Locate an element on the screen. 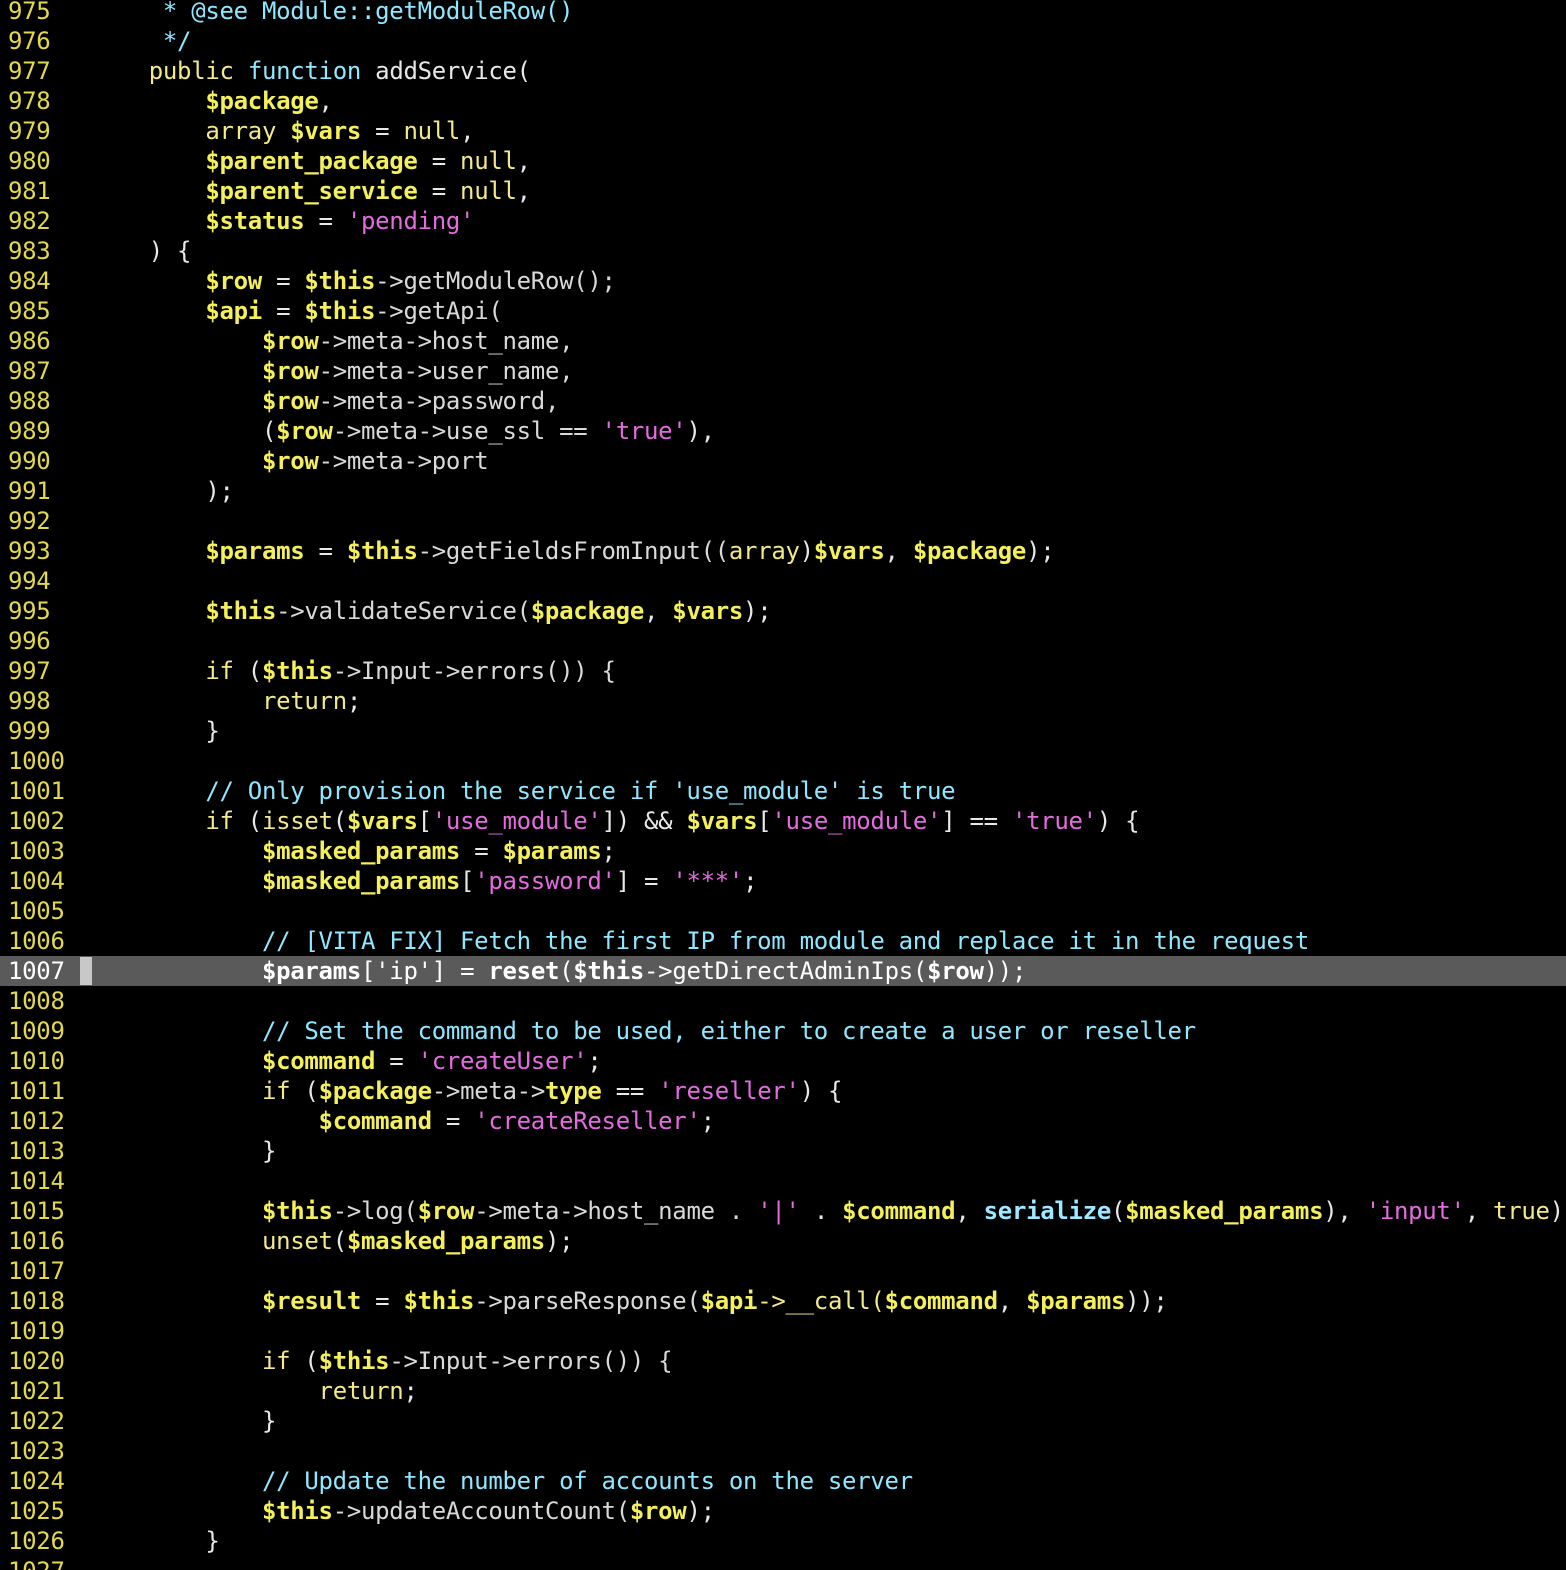 The width and height of the screenshot is (1566, 1570). code-line: 992 is located at coordinates (783, 521).